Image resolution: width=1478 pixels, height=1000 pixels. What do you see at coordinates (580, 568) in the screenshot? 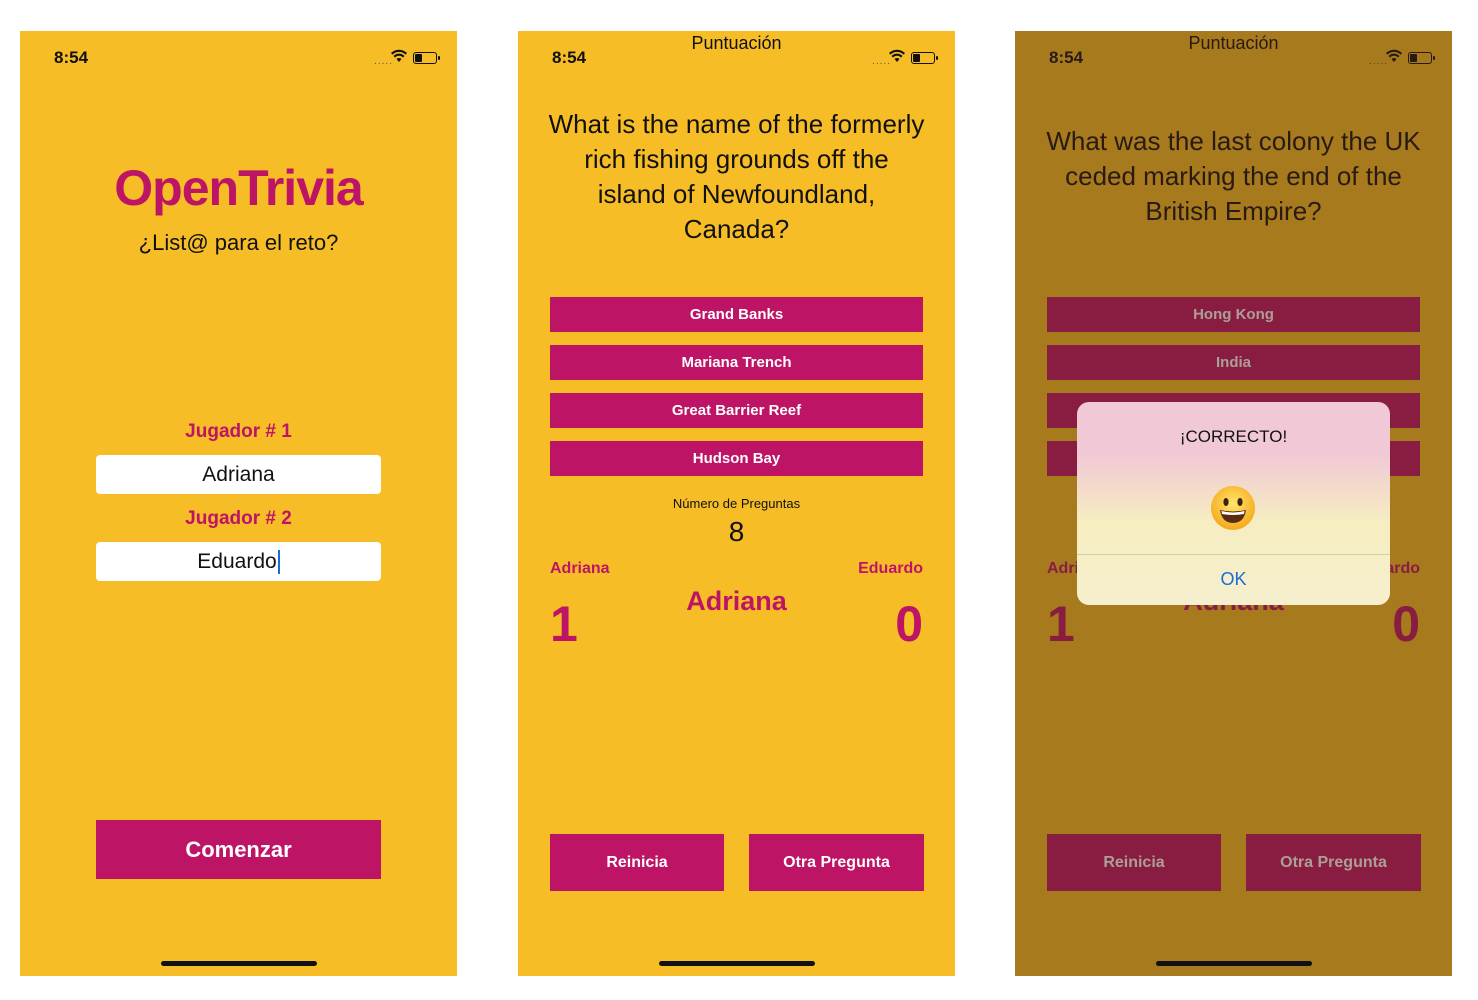
I see `player1-name: Adriana` at bounding box center [580, 568].